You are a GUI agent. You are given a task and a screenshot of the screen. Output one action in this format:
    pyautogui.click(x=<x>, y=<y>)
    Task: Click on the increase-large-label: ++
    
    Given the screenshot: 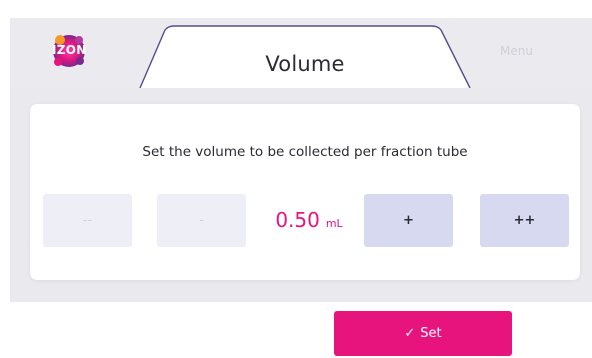 What is the action you would take?
    pyautogui.click(x=524, y=220)
    